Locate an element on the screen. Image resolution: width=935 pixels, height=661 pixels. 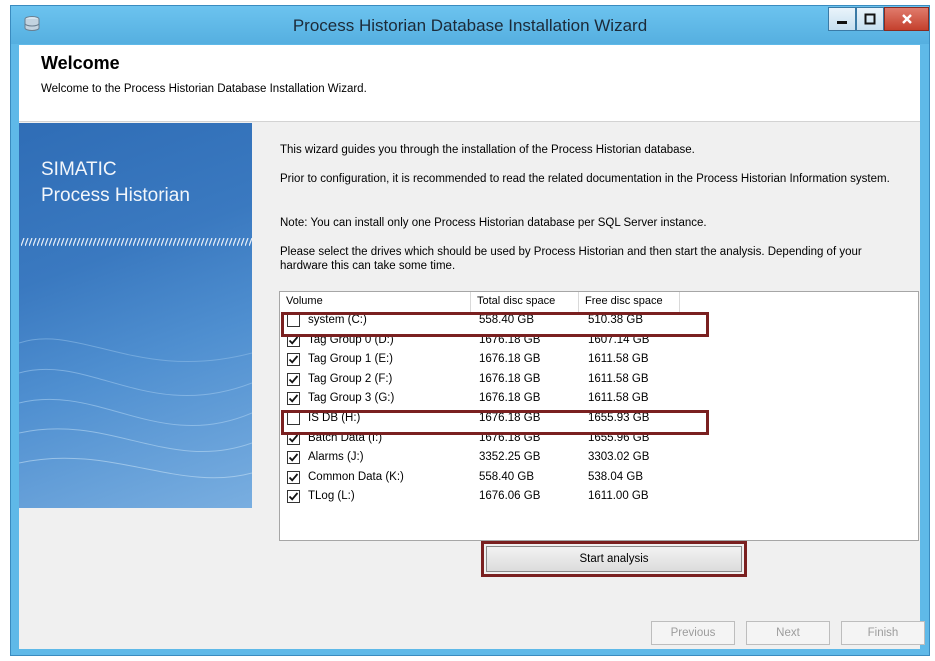
finish-button: Finish is located at coordinates (883, 633).